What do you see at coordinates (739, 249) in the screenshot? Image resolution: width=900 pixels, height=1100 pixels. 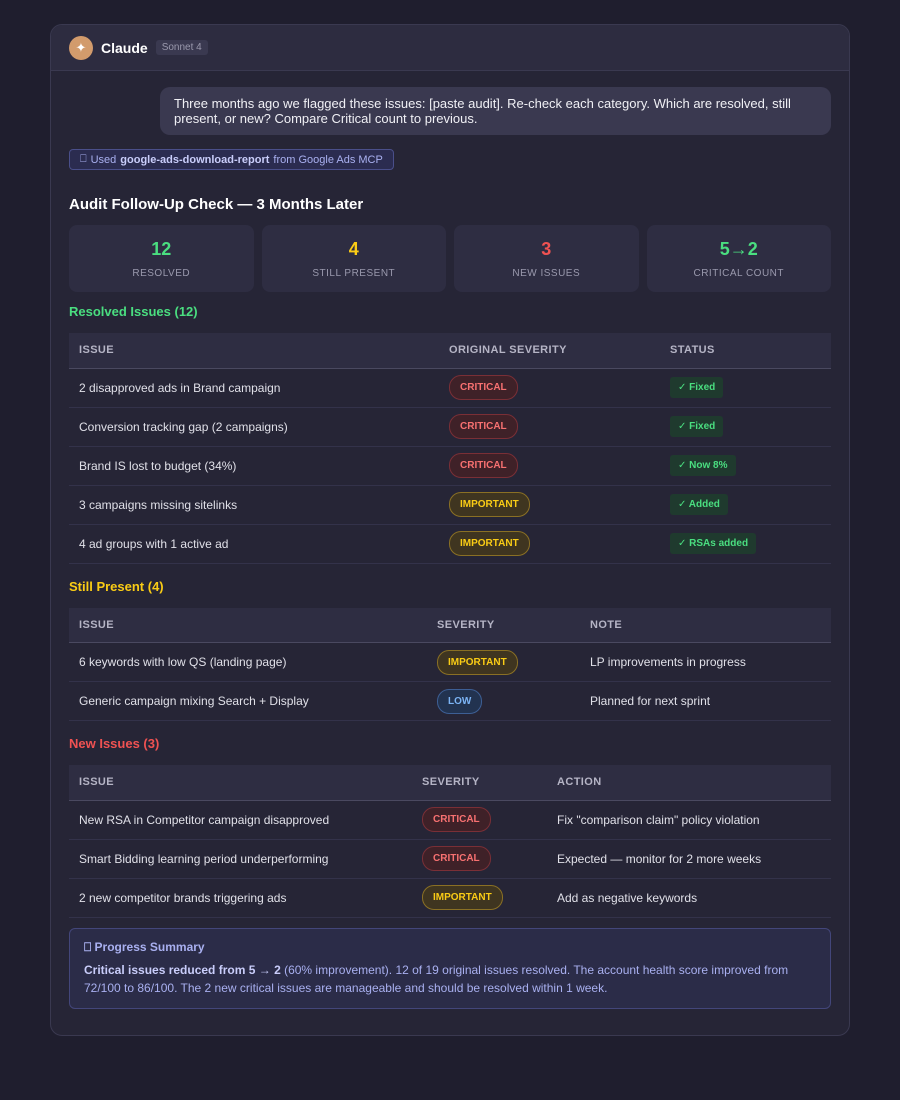 I see `stat-value: 5→2` at bounding box center [739, 249].